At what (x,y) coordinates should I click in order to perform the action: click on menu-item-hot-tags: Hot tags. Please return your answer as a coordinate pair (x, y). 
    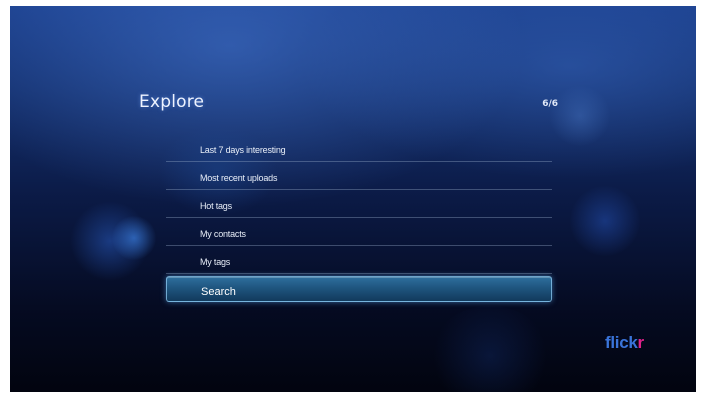
    Looking at the image, I should click on (359, 204).